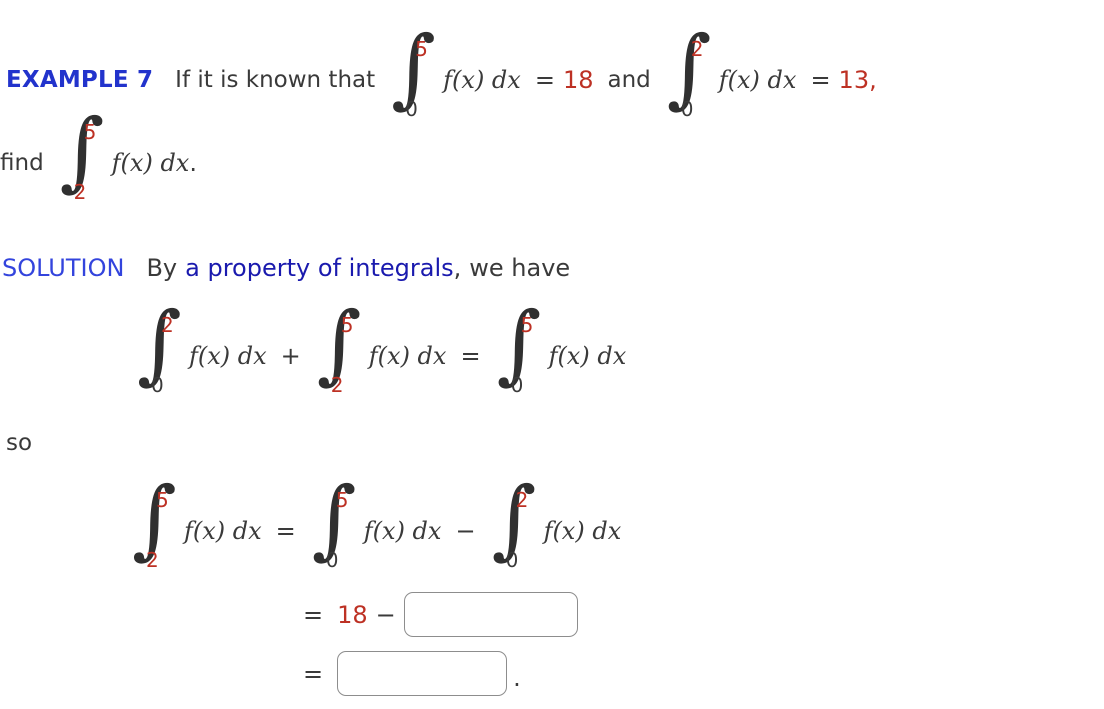 The image size is (1104, 709). I want to click on answer-input-subtrahend, so click(490, 614).